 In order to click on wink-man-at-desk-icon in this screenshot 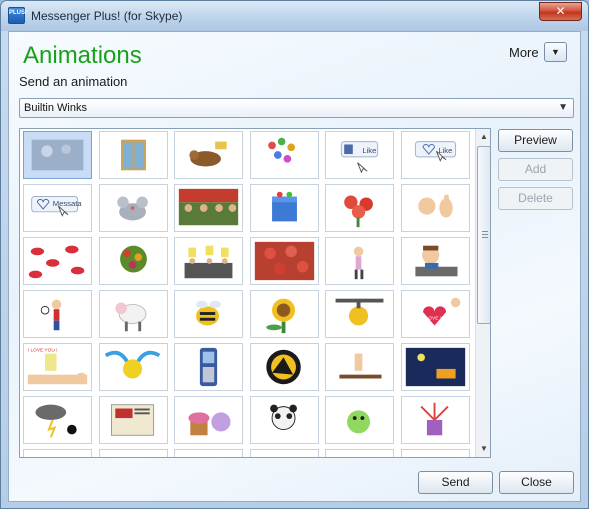, I will do `click(436, 261)`.